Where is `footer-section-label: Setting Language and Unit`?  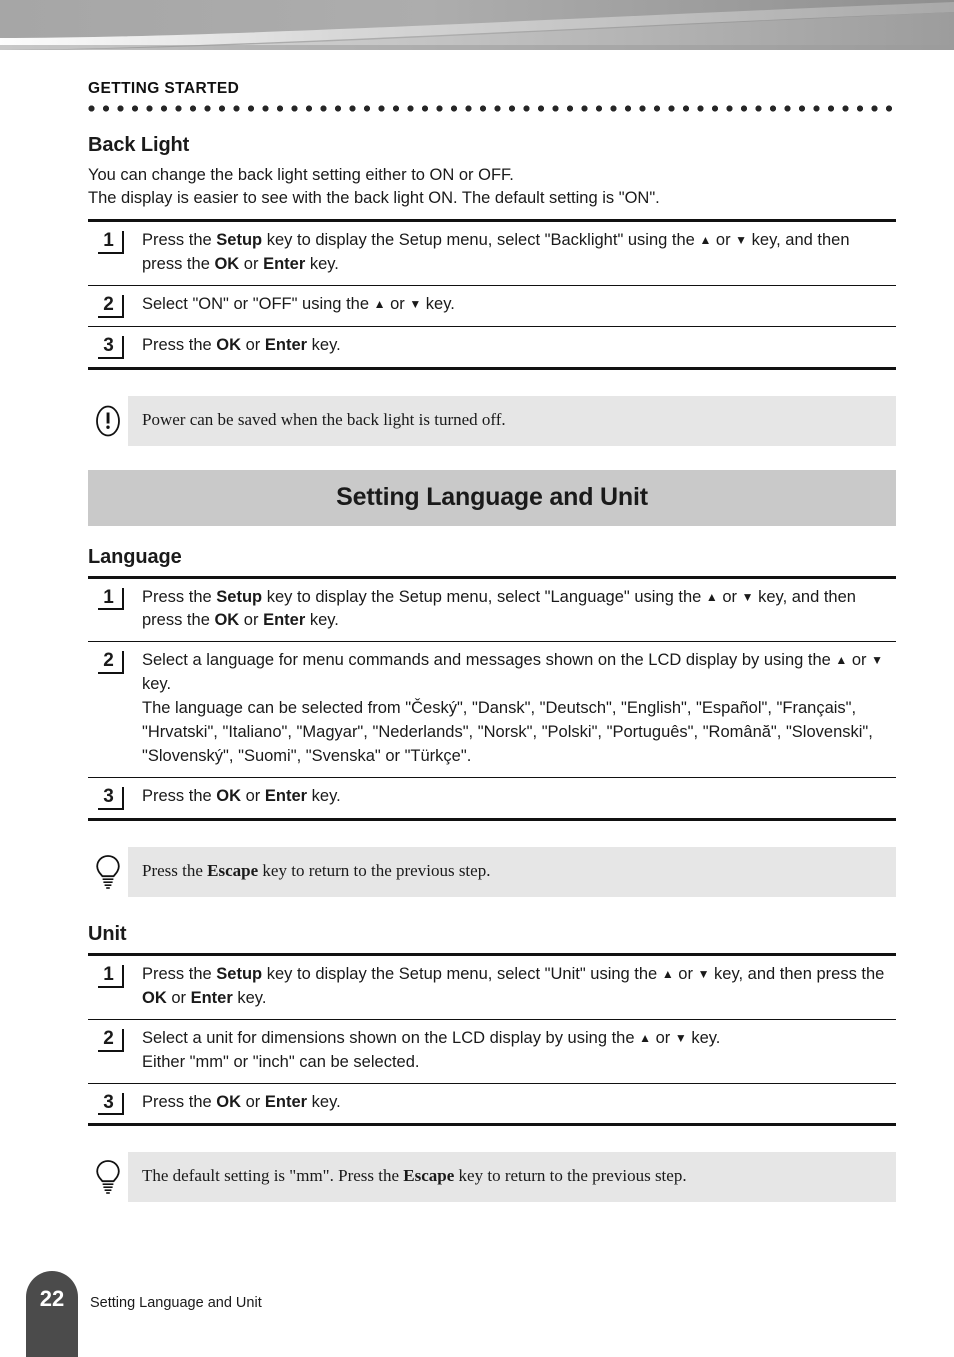 footer-section-label: Setting Language and Unit is located at coordinates (176, 1303).